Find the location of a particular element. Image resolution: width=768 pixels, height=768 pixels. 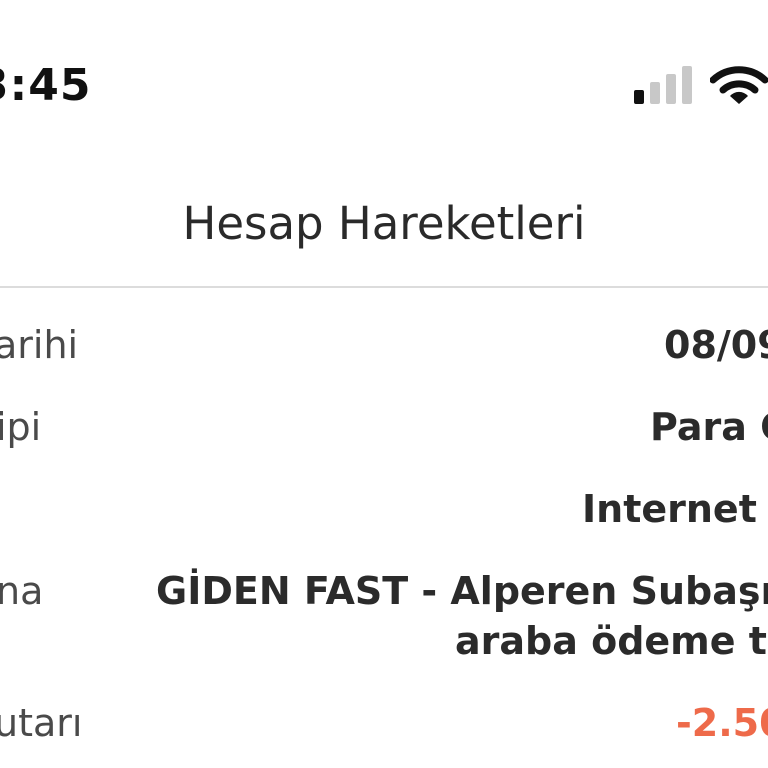

navigation-bar: Hesap Hareketleri is located at coordinates (384, 234).